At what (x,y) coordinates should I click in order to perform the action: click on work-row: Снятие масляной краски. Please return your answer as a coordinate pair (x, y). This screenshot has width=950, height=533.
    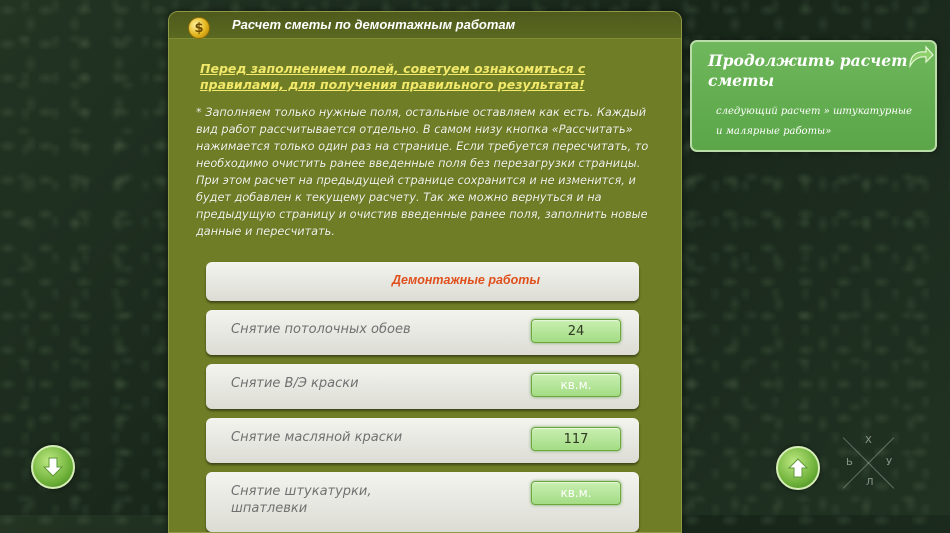
    Looking at the image, I should click on (422, 440).